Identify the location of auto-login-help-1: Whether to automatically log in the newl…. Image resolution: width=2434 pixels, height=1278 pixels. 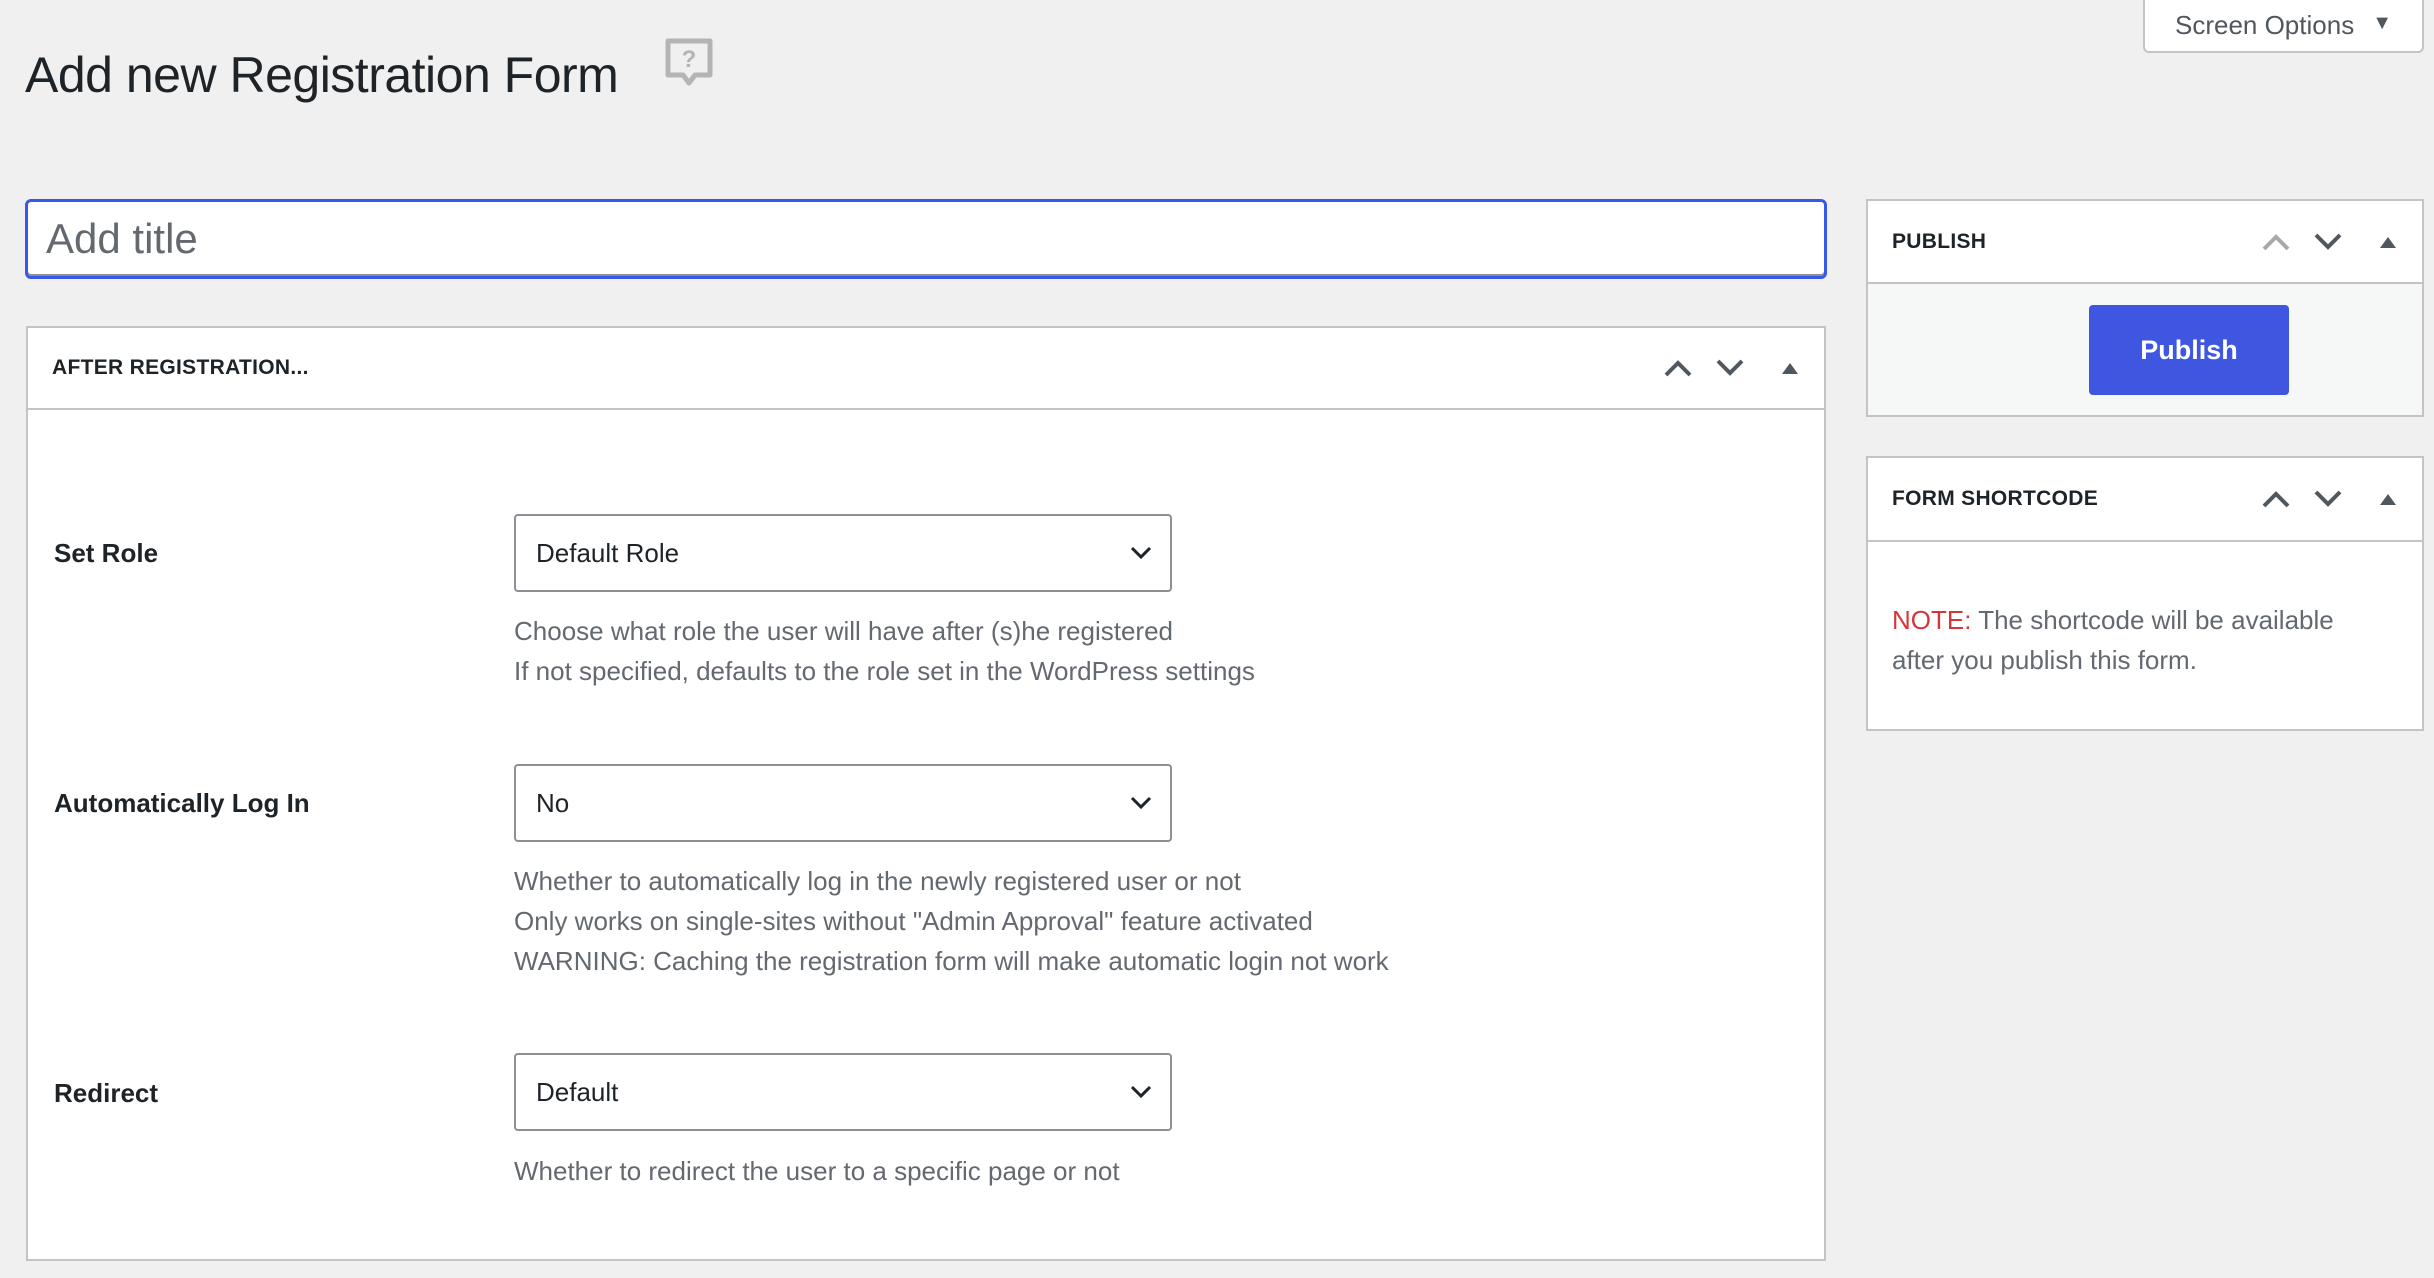
(877, 881).